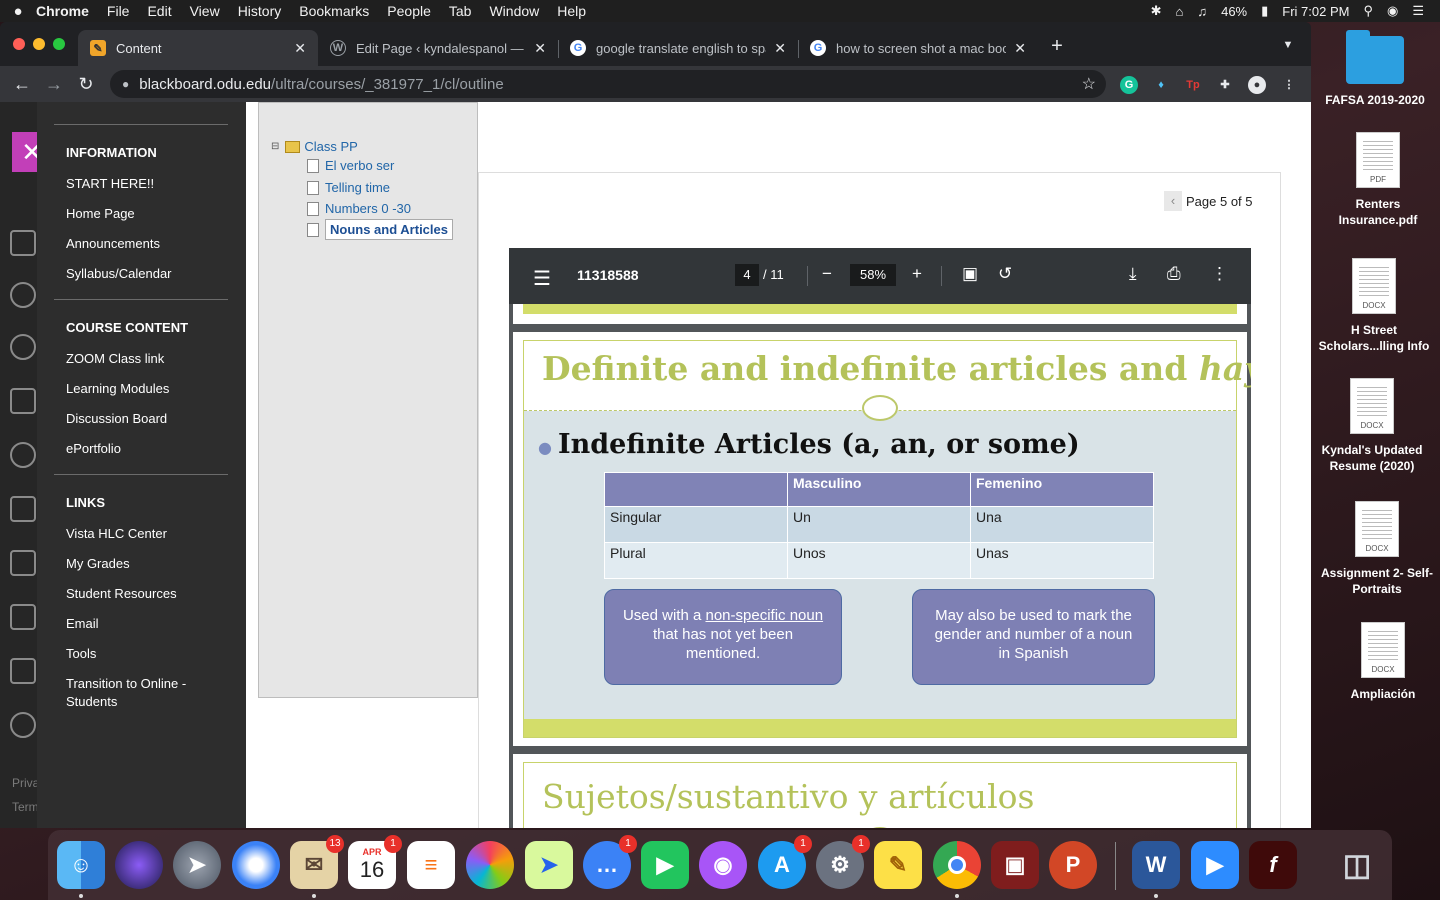  I want to click on fit-page-icon: ▣, so click(970, 274).